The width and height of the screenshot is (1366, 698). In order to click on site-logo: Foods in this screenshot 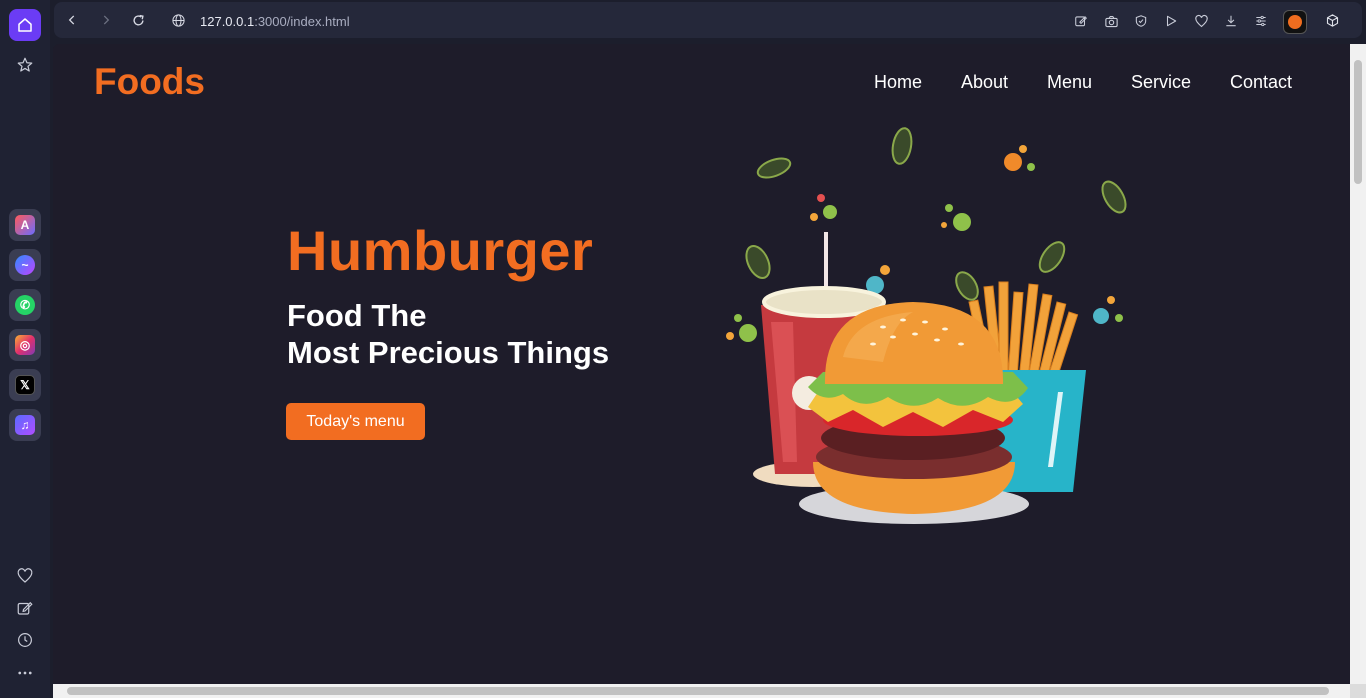, I will do `click(149, 82)`.